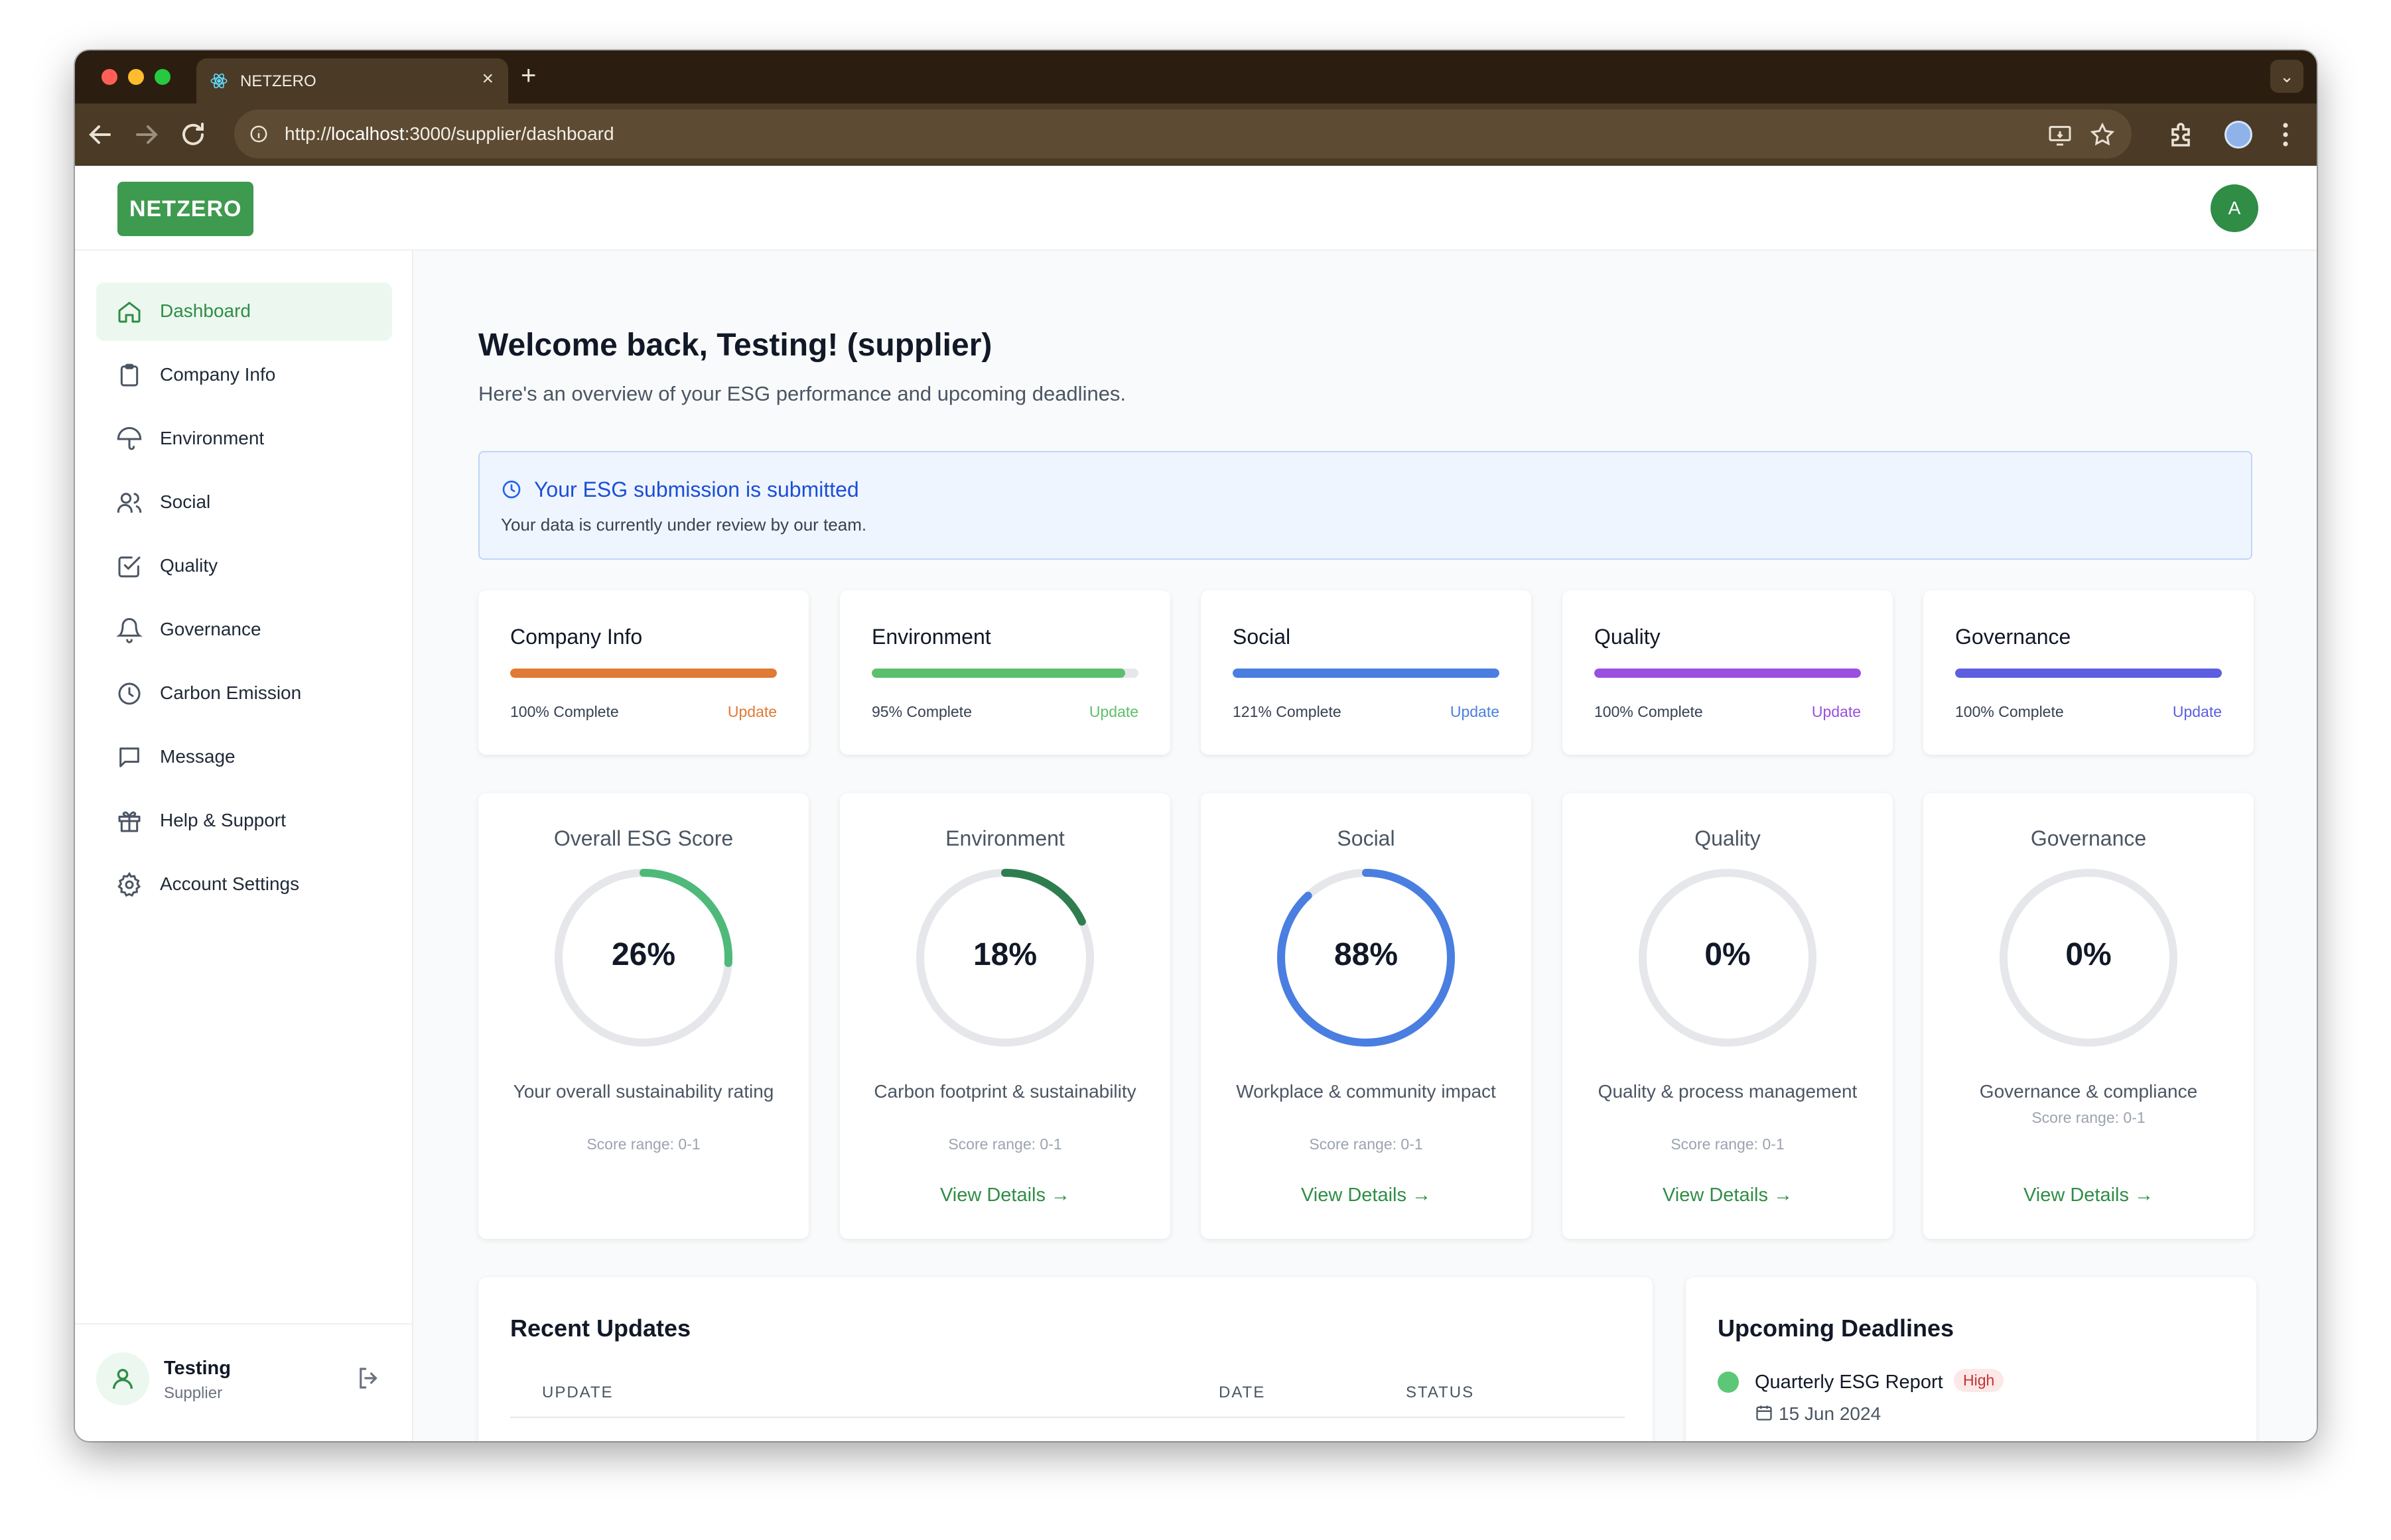 This screenshot has width=2391, height=1540. I want to click on browser-toolbar: http://localhost:3000/supplier/dashboard, so click(1196, 134).